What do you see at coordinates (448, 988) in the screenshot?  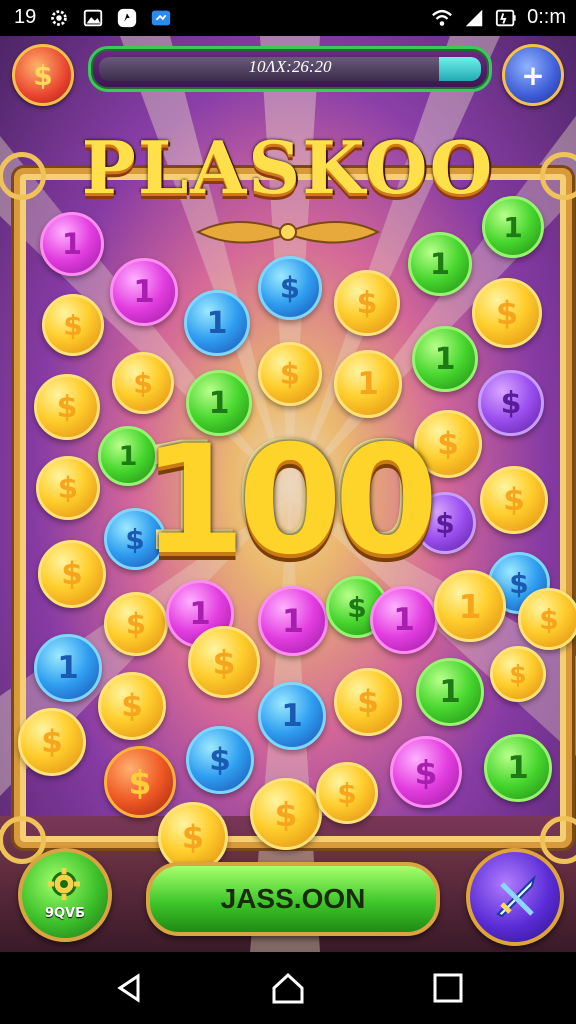 I see `recents-icon` at bounding box center [448, 988].